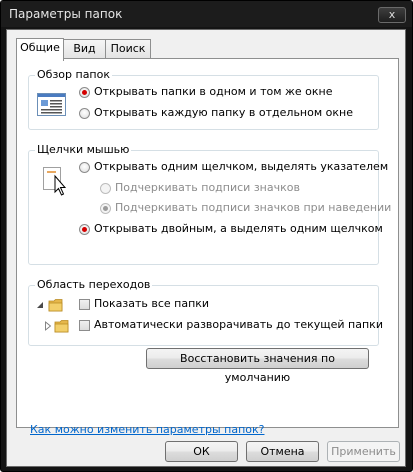 This screenshot has height=472, width=413. I want to click on click-items-title: Щелчки мышью, so click(83, 149).